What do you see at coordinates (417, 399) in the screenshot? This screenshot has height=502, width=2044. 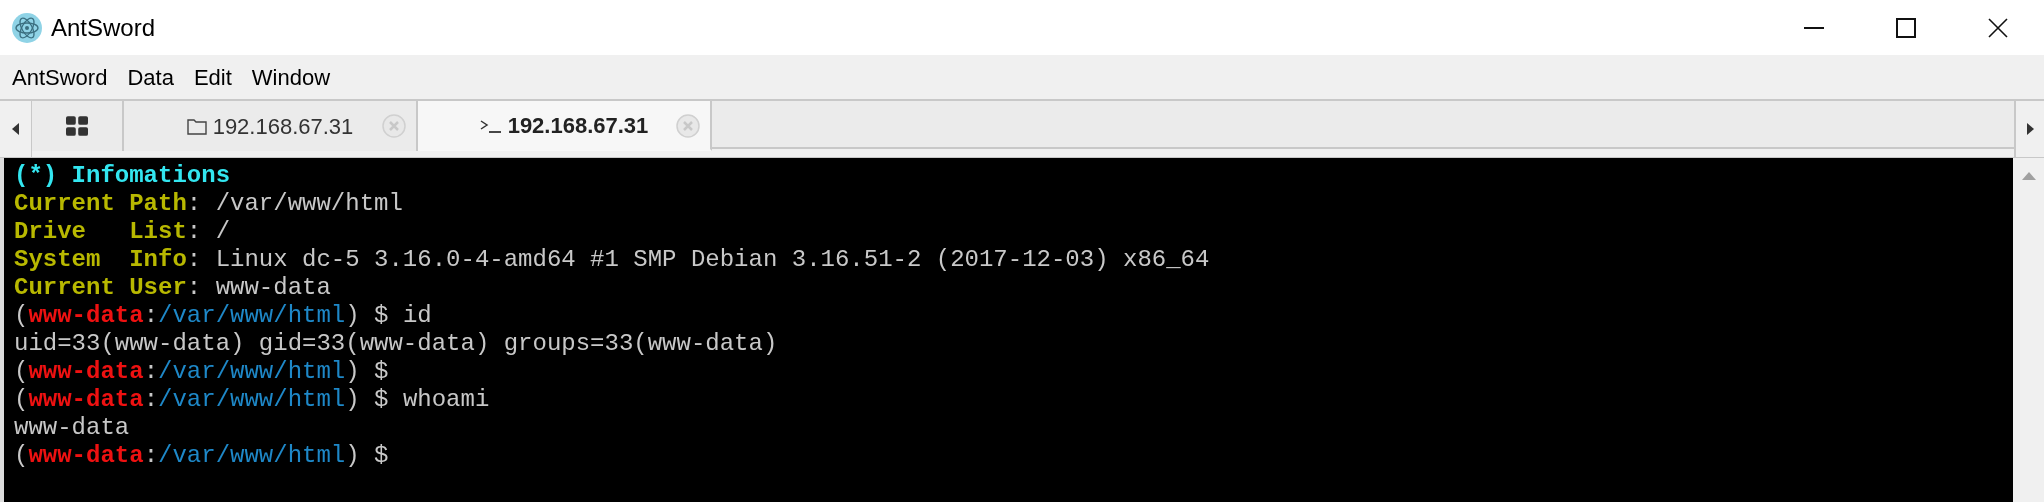 I see `terminal-text: ) $ whoami` at bounding box center [417, 399].